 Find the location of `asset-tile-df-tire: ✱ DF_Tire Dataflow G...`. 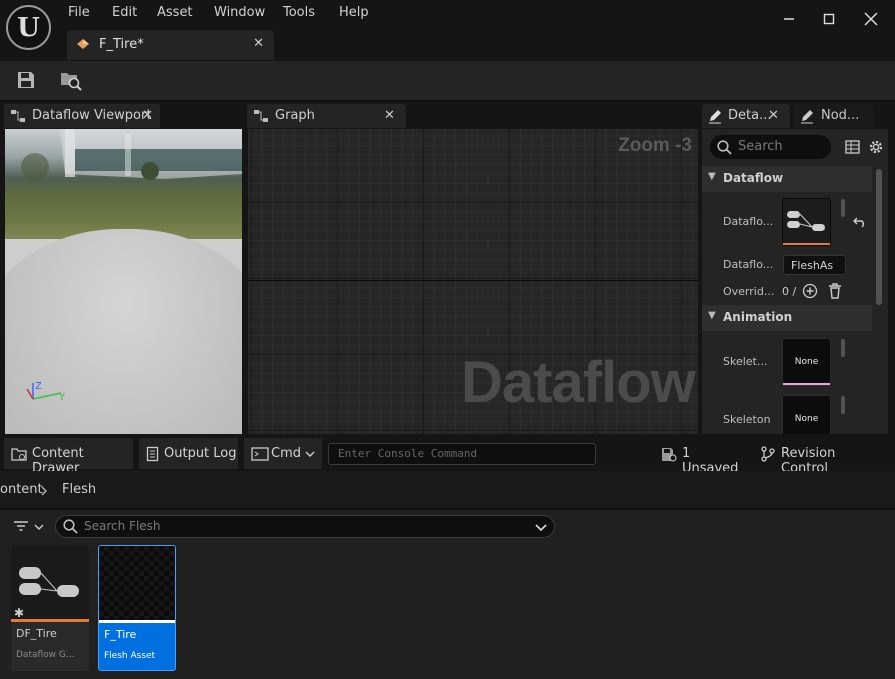

asset-tile-df-tire: ✱ DF_Tire Dataflow G... is located at coordinates (50, 608).